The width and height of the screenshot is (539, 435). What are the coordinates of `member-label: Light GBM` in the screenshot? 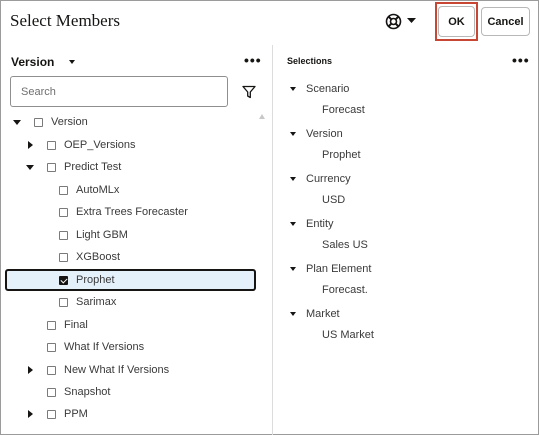 It's located at (102, 235).